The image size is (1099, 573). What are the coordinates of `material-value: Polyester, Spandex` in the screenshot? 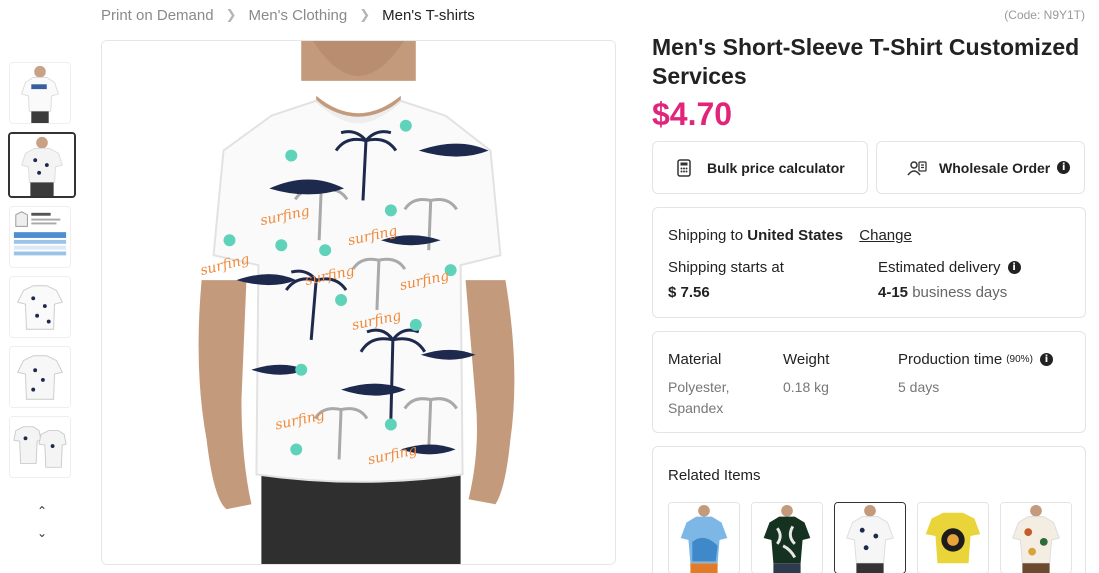 It's located at (699, 397).